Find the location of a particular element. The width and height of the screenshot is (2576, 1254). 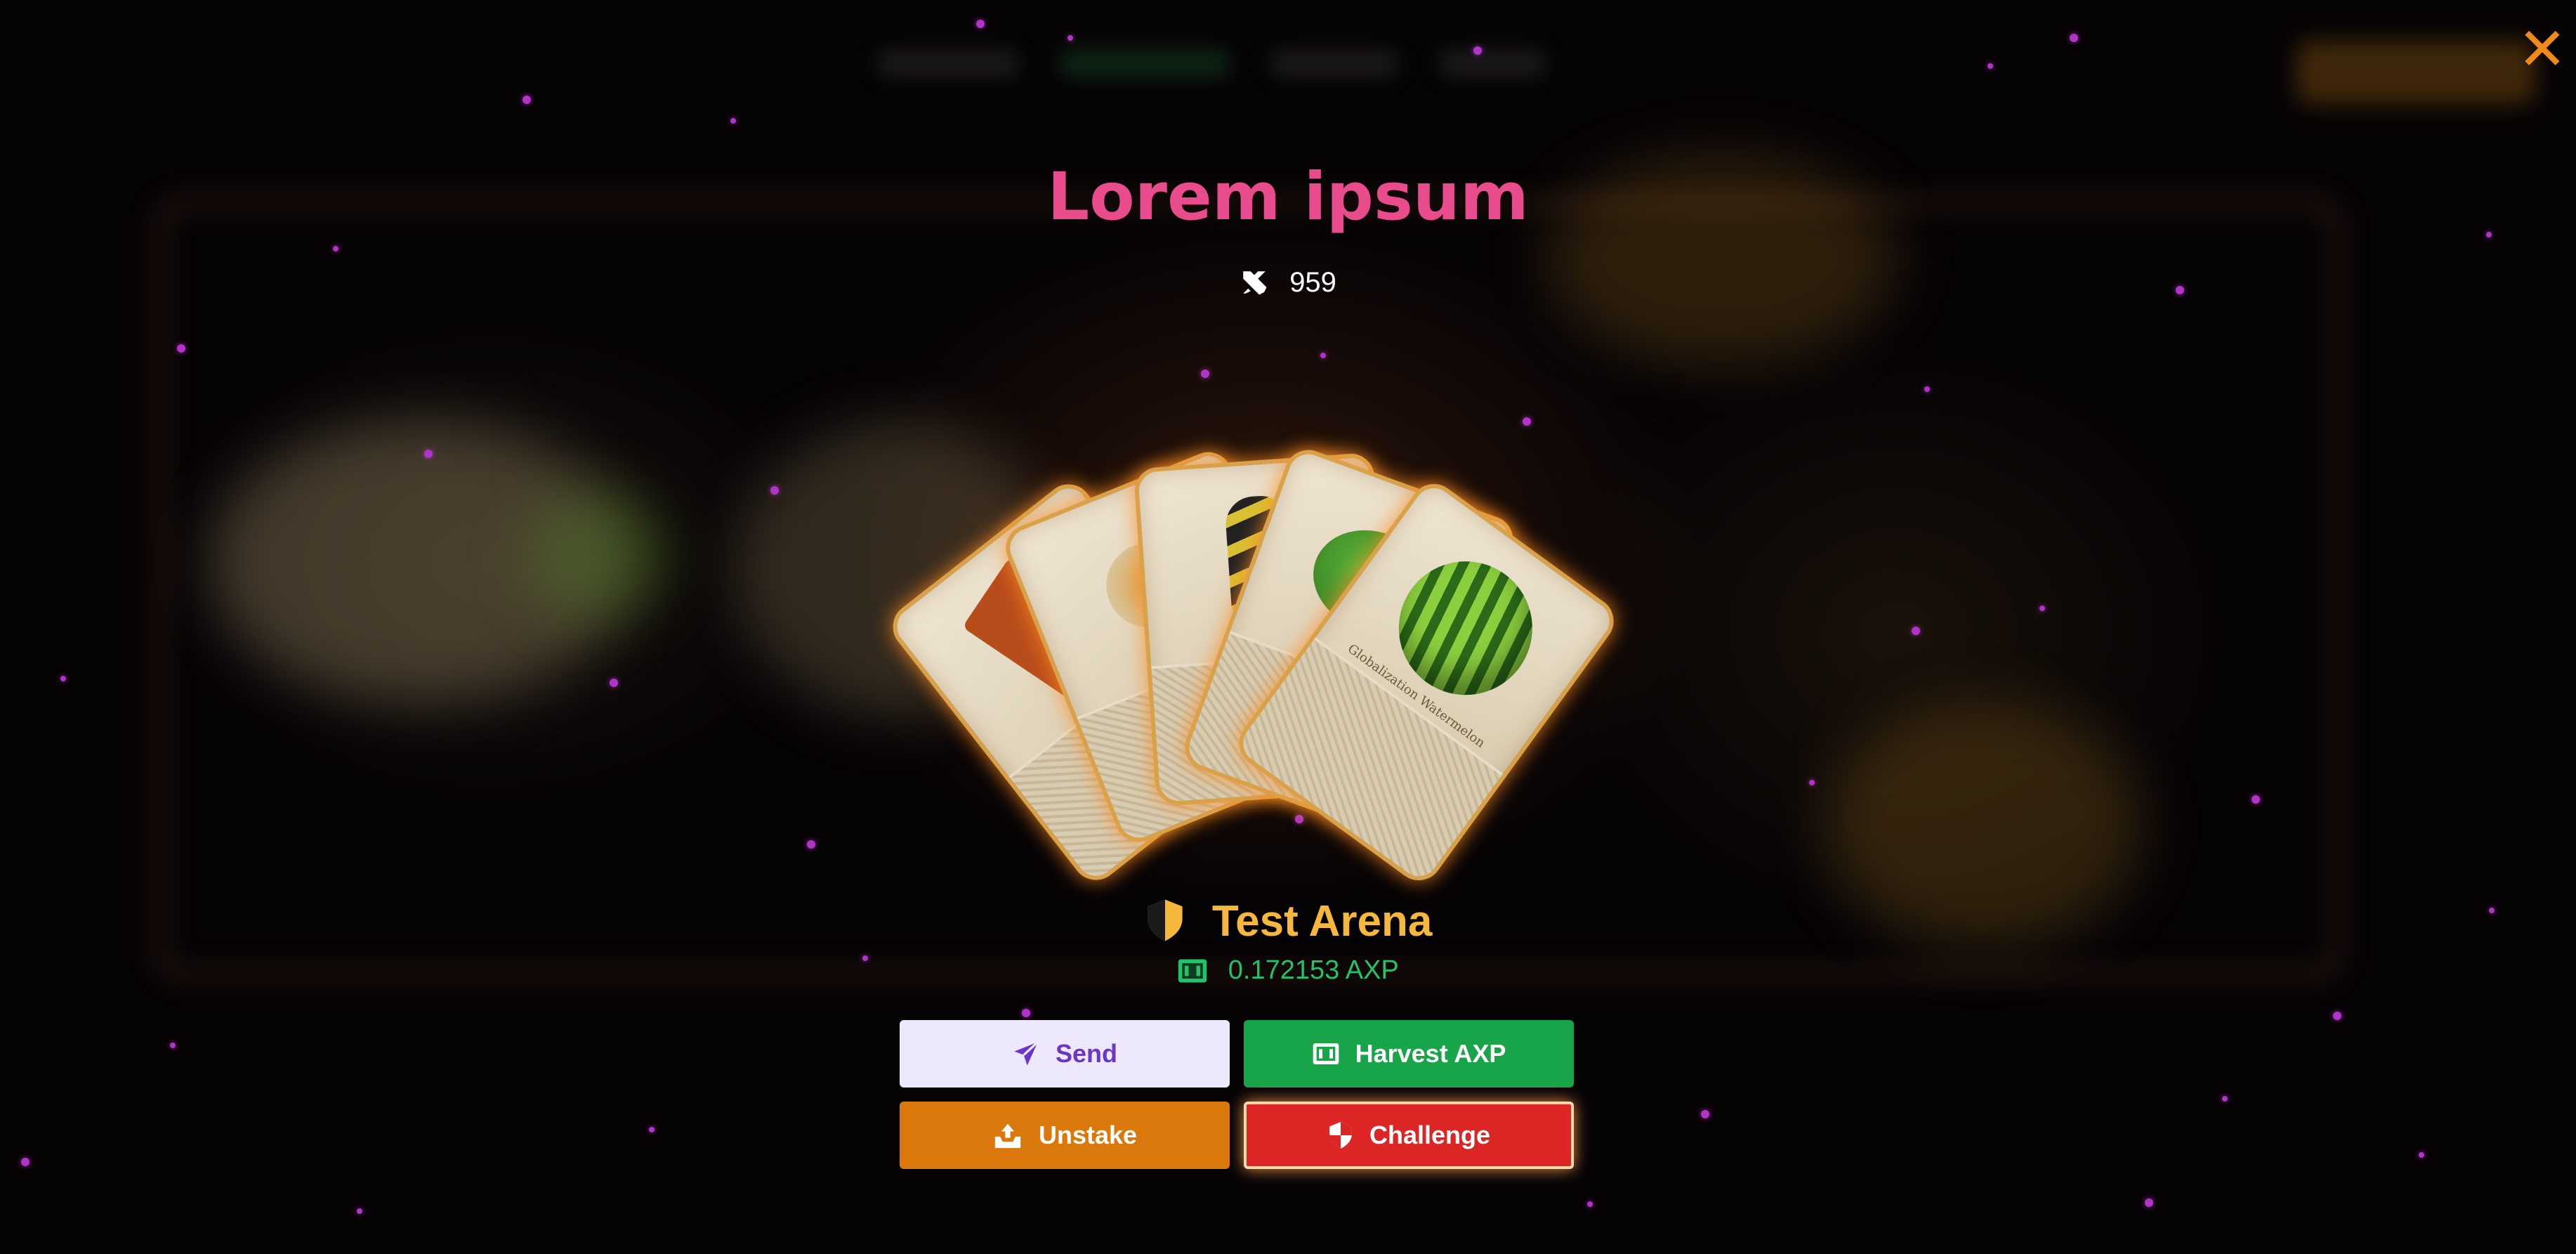

challenge-button: Challenge is located at coordinates (1409, 1135).